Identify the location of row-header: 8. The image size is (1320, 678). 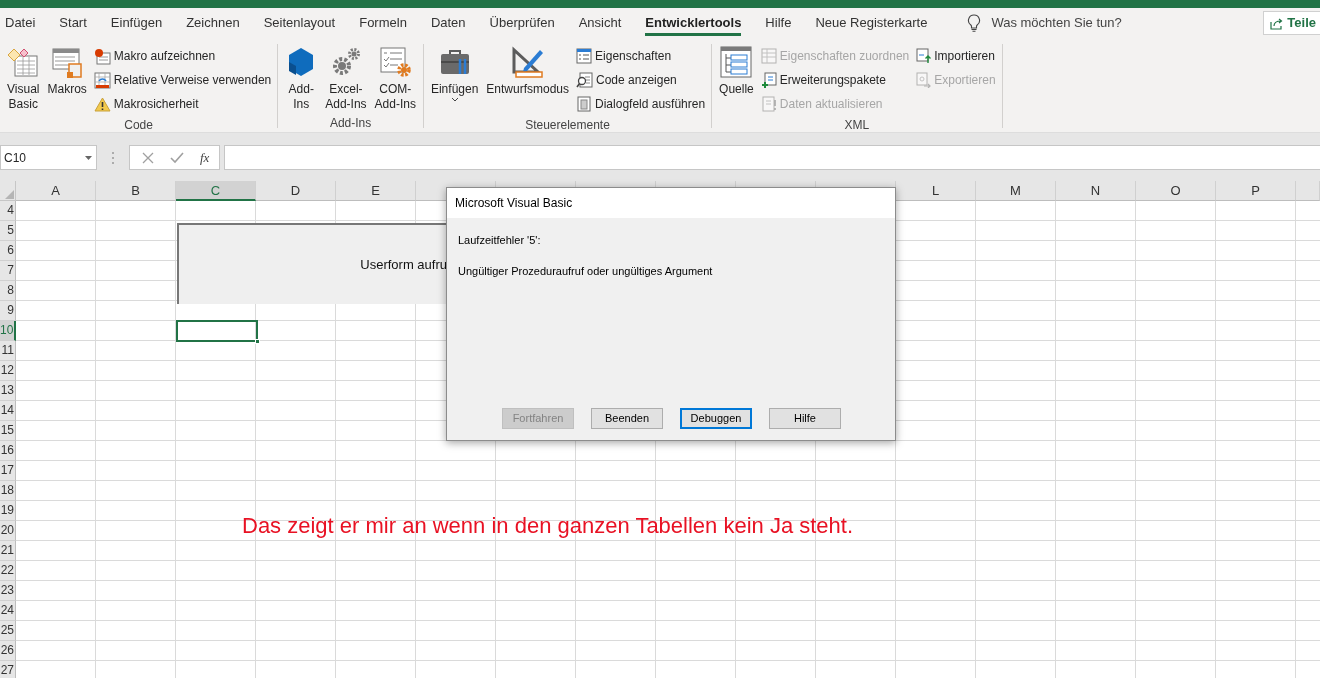
(8, 291).